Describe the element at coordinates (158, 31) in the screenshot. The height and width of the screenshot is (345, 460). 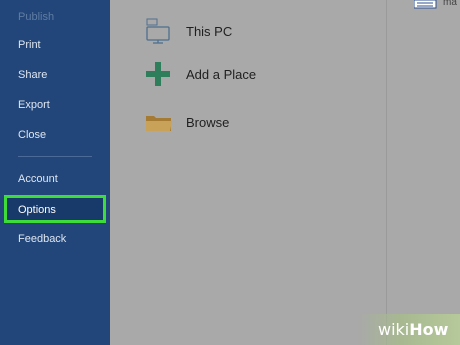
I see `computer-icon` at that location.